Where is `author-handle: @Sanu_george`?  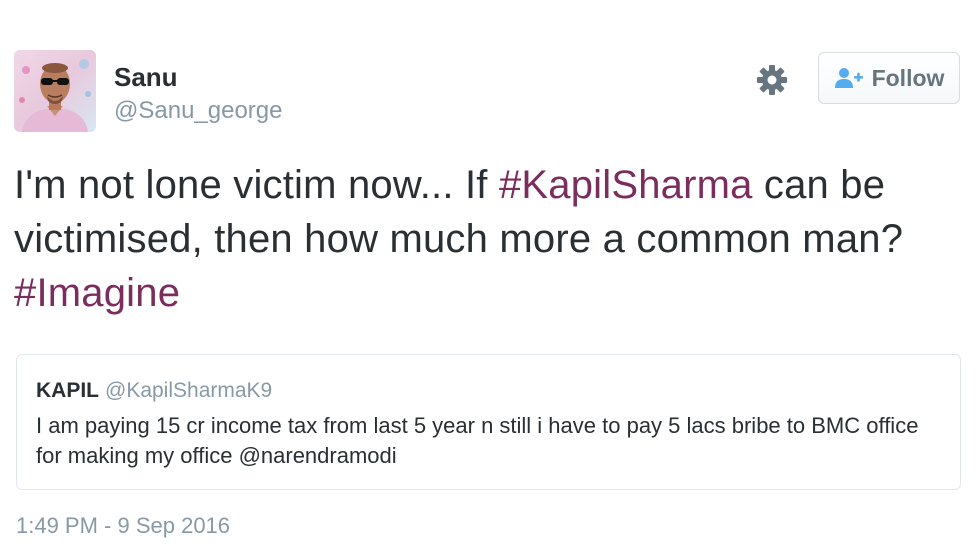
author-handle: @Sanu_george is located at coordinates (198, 111).